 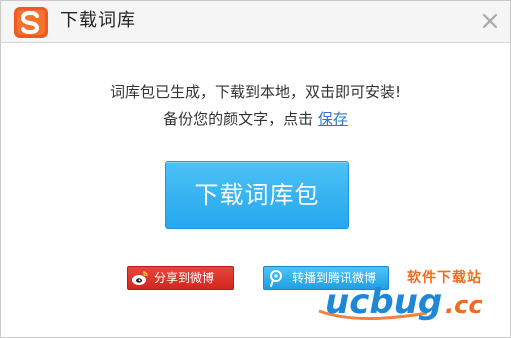 What do you see at coordinates (31, 22) in the screenshot?
I see `sogou-logo-icon` at bounding box center [31, 22].